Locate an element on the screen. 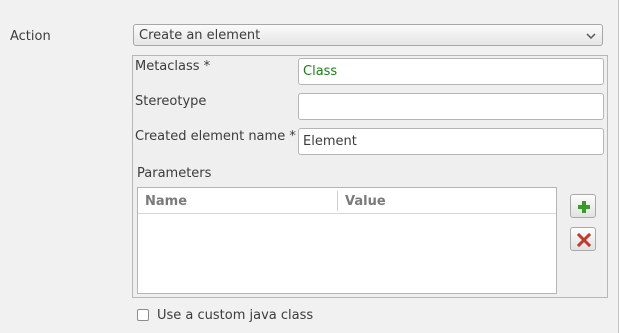  custom-java-class-label: Use a custom java class is located at coordinates (235, 315).